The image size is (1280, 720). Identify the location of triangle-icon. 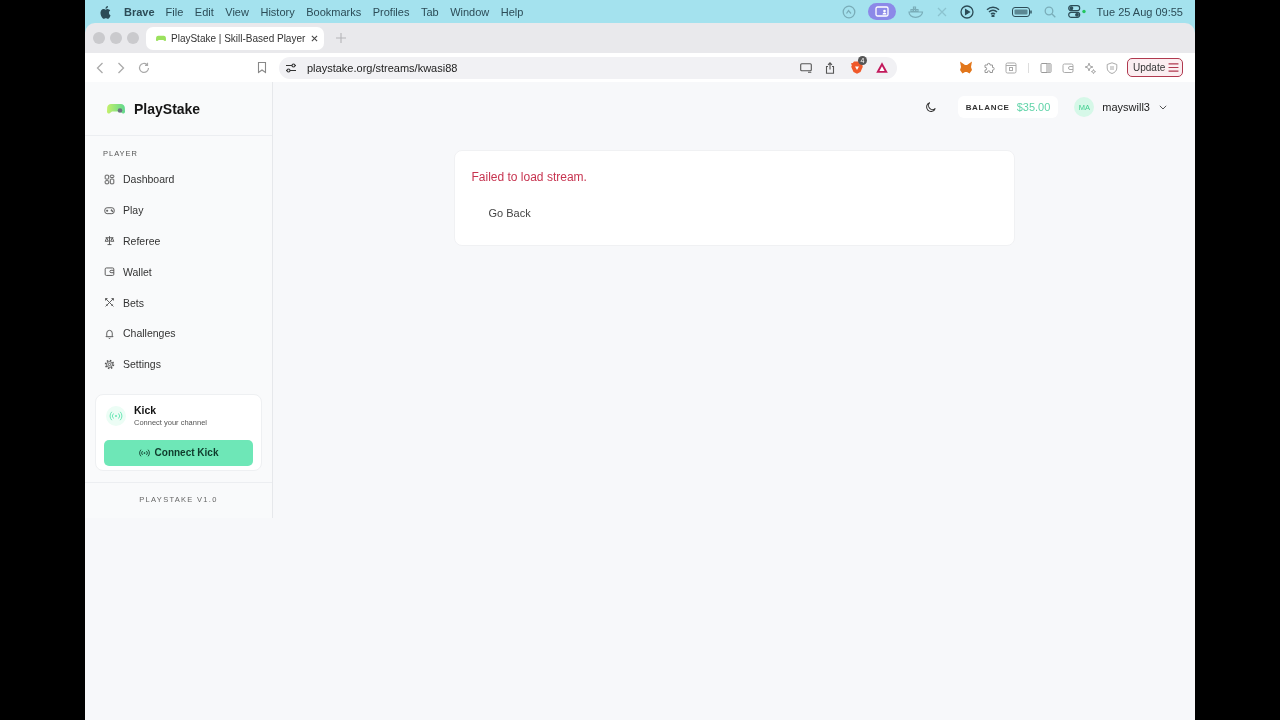
(882, 67).